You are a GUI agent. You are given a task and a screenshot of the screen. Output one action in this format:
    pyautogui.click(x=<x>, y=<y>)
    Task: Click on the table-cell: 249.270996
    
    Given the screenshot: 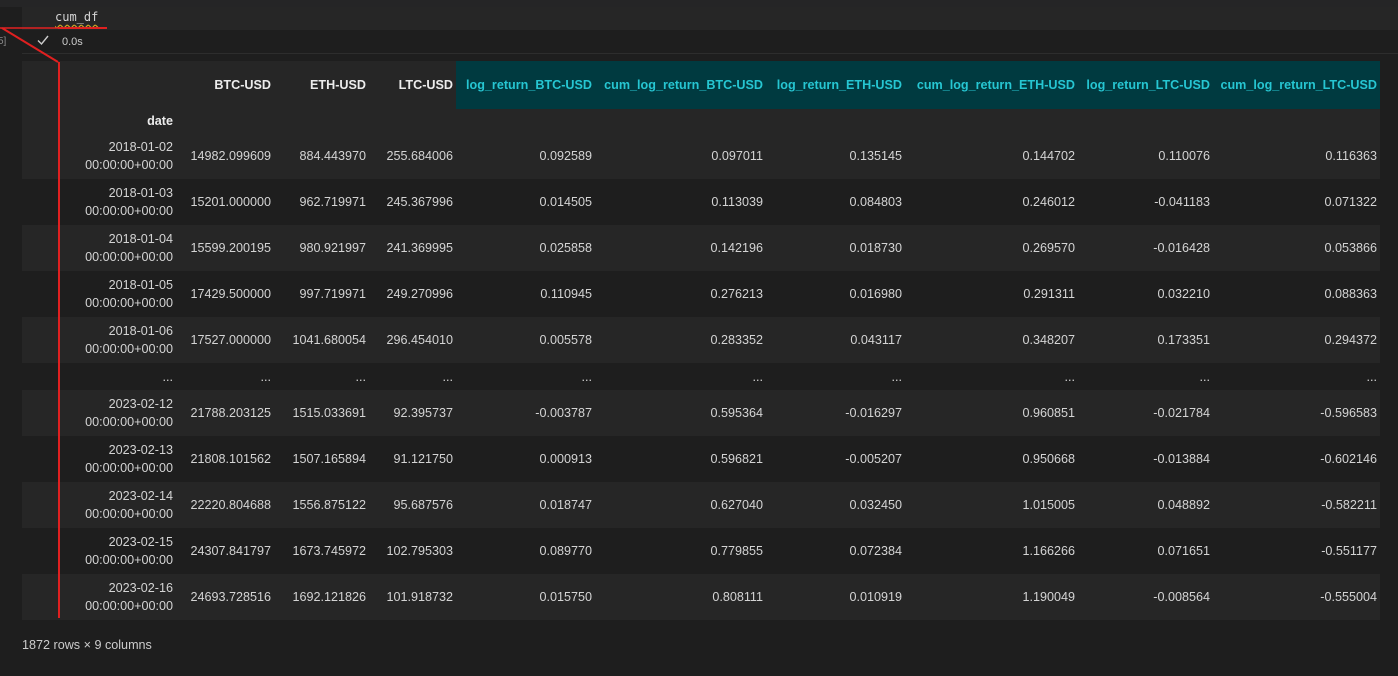 What is the action you would take?
    pyautogui.click(x=419, y=294)
    